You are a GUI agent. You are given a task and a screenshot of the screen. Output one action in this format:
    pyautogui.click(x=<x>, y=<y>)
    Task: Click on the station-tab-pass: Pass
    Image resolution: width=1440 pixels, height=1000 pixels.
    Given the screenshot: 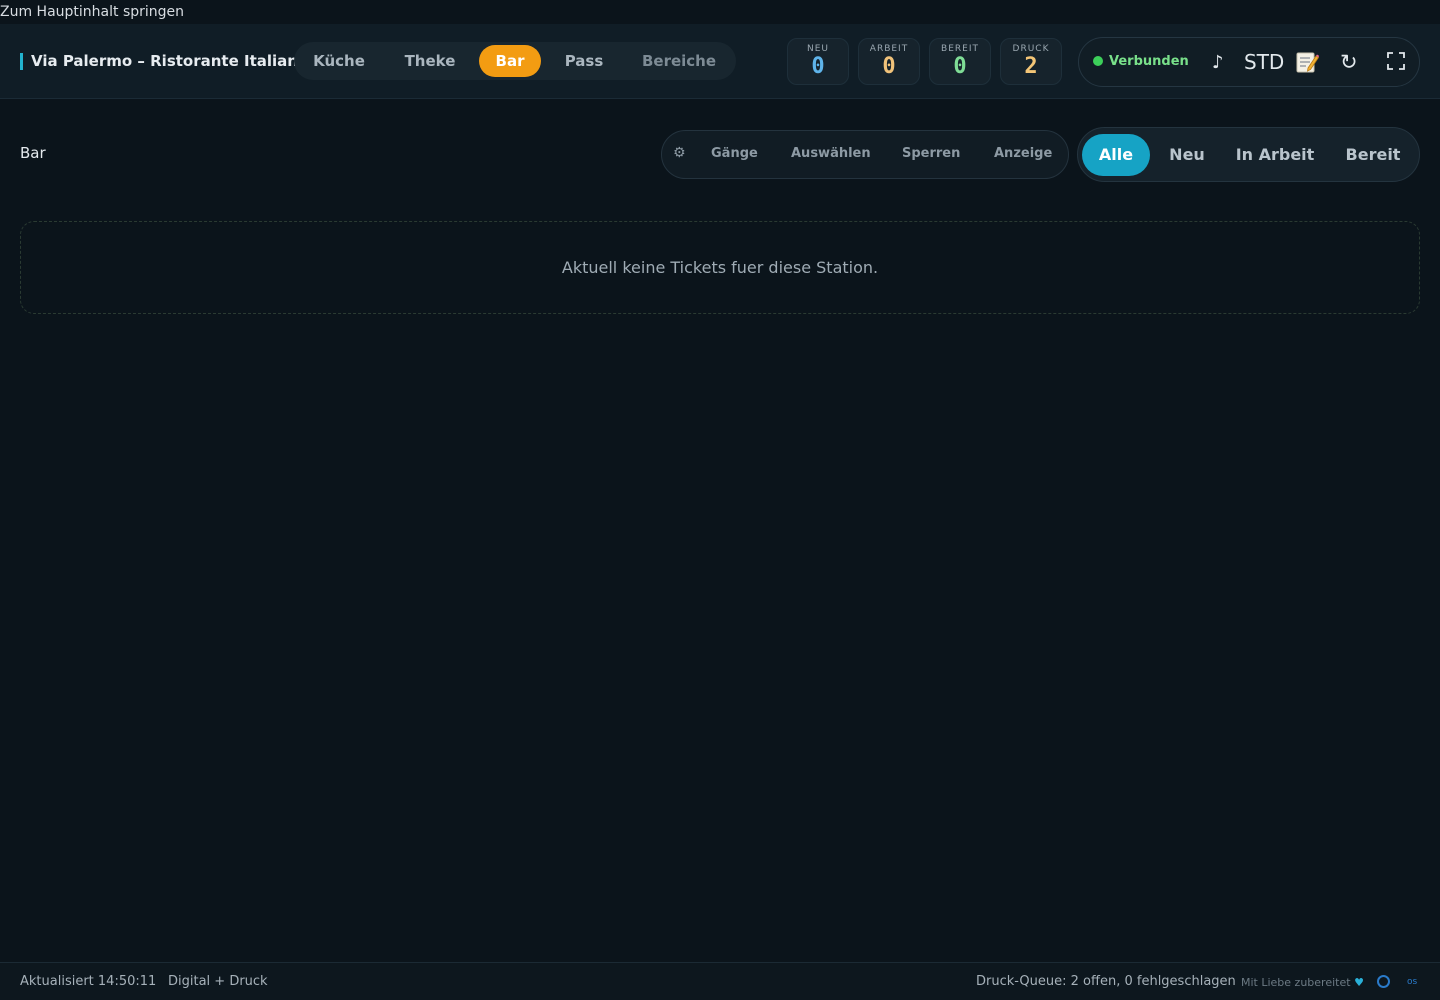 What is the action you would take?
    pyautogui.click(x=584, y=61)
    